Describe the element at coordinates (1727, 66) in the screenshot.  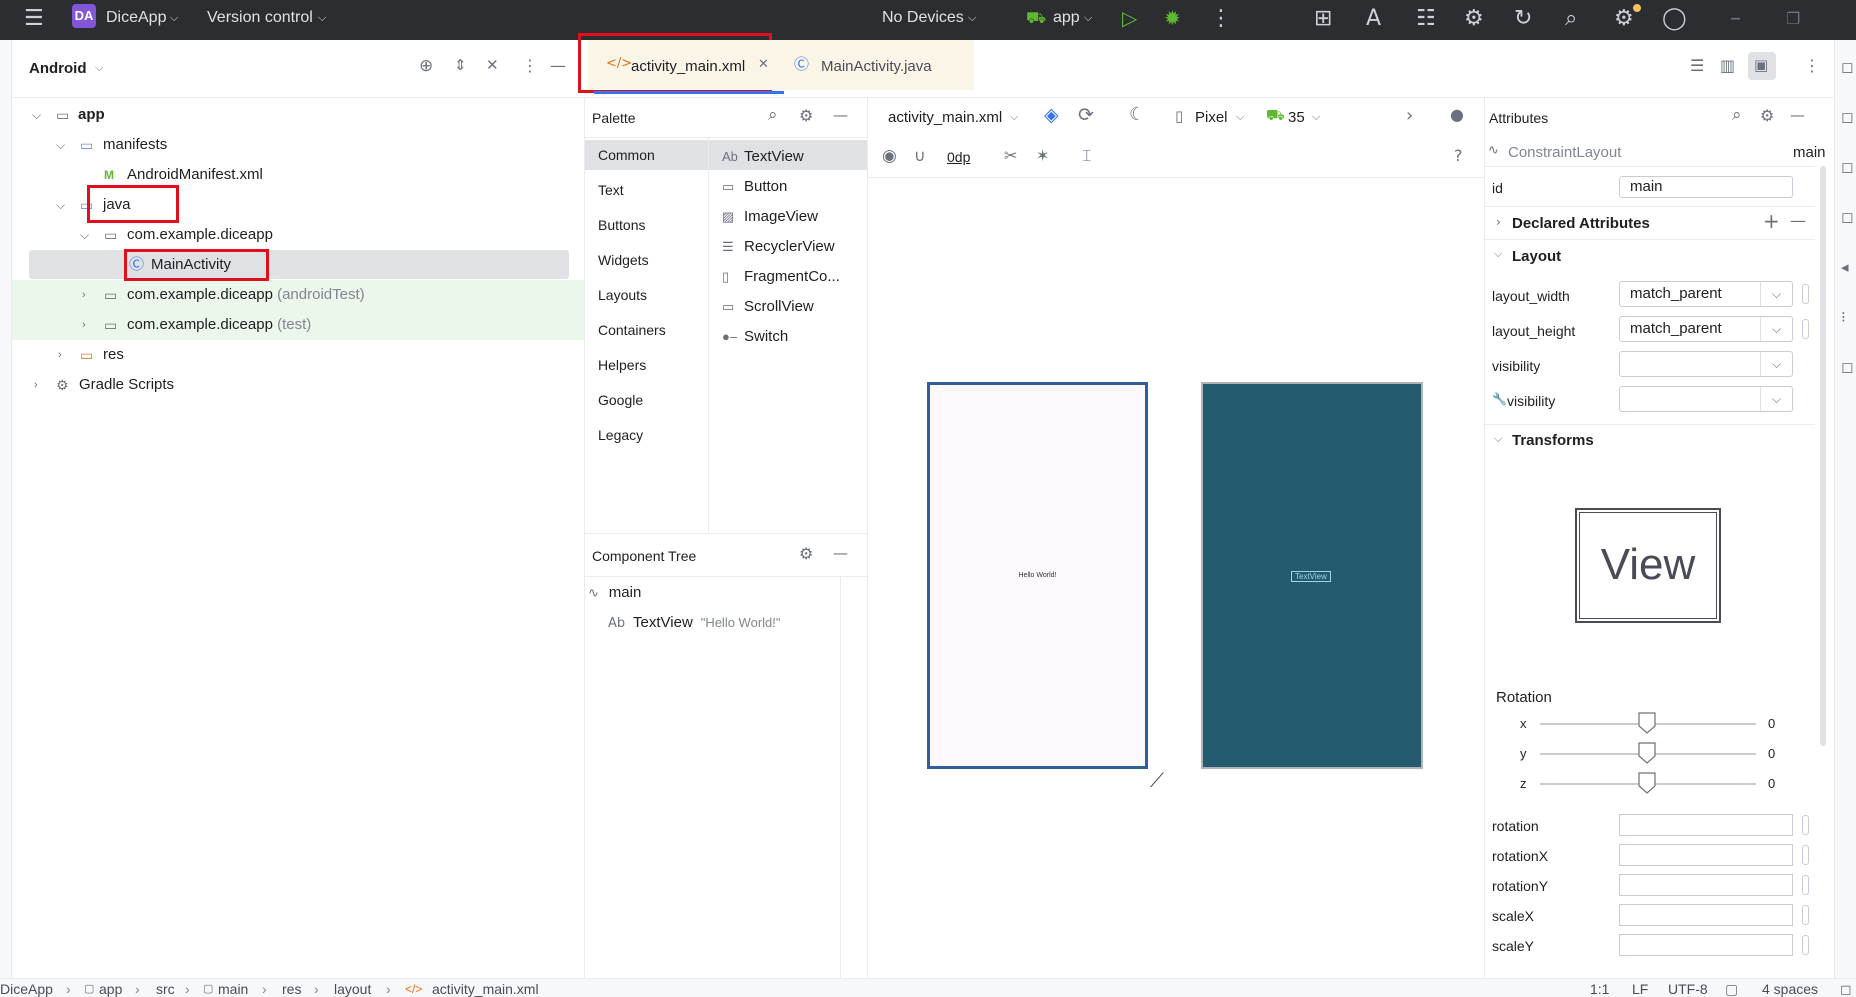
I see `split-view-icon: ▥` at that location.